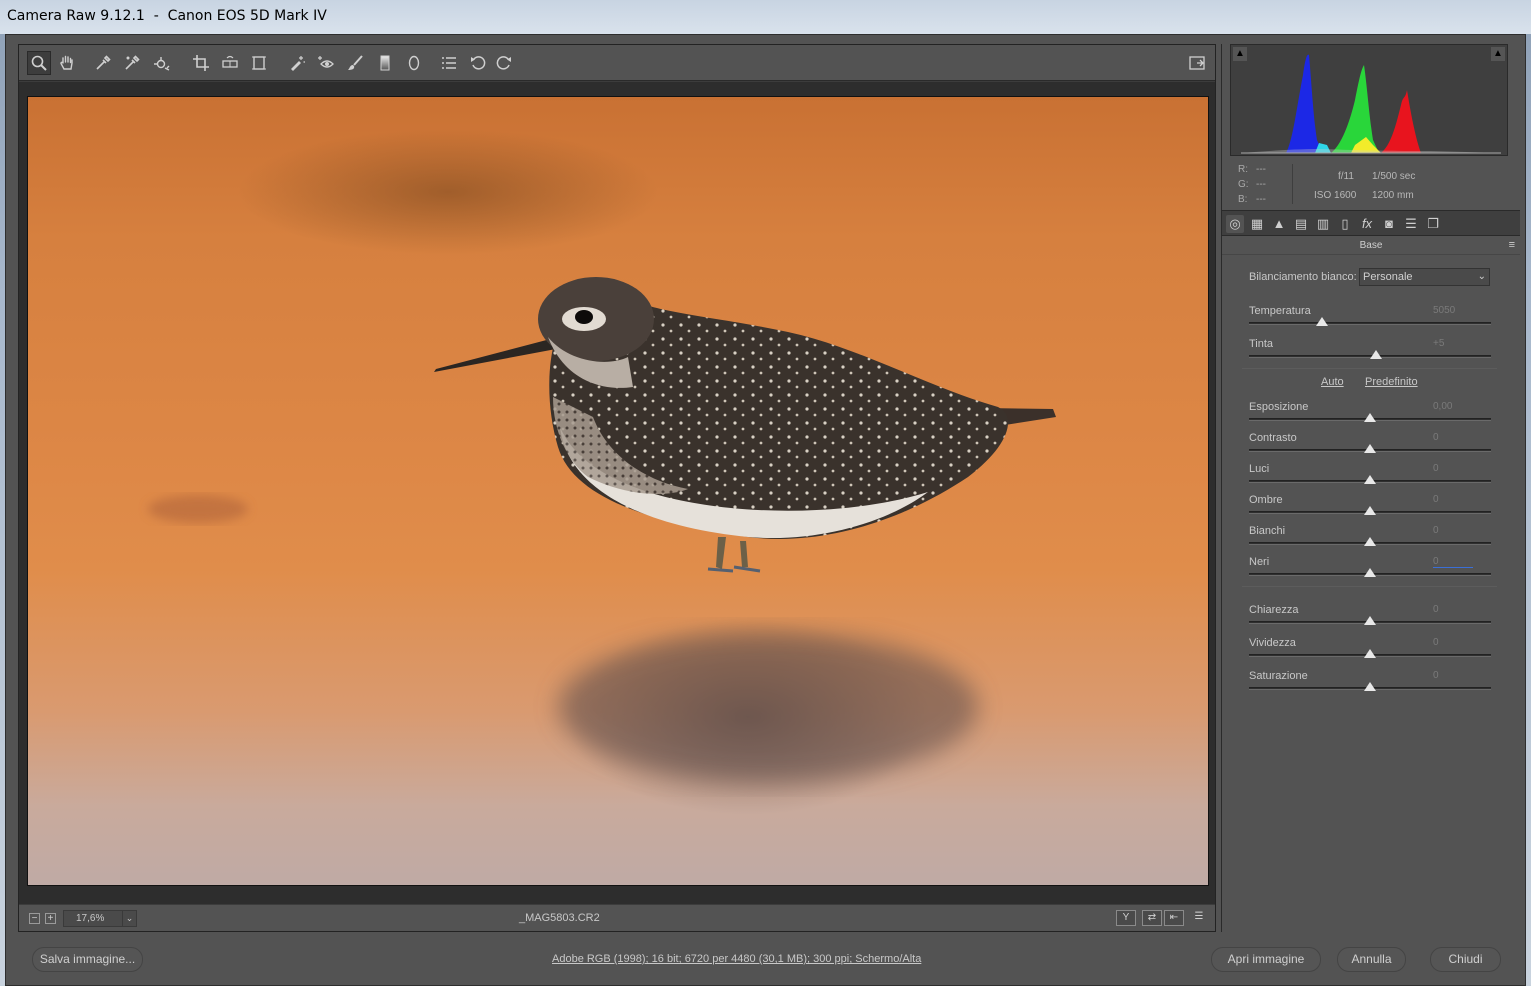 The height and width of the screenshot is (986, 1531). I want to click on view-settings-button: ☰, so click(1199, 918).